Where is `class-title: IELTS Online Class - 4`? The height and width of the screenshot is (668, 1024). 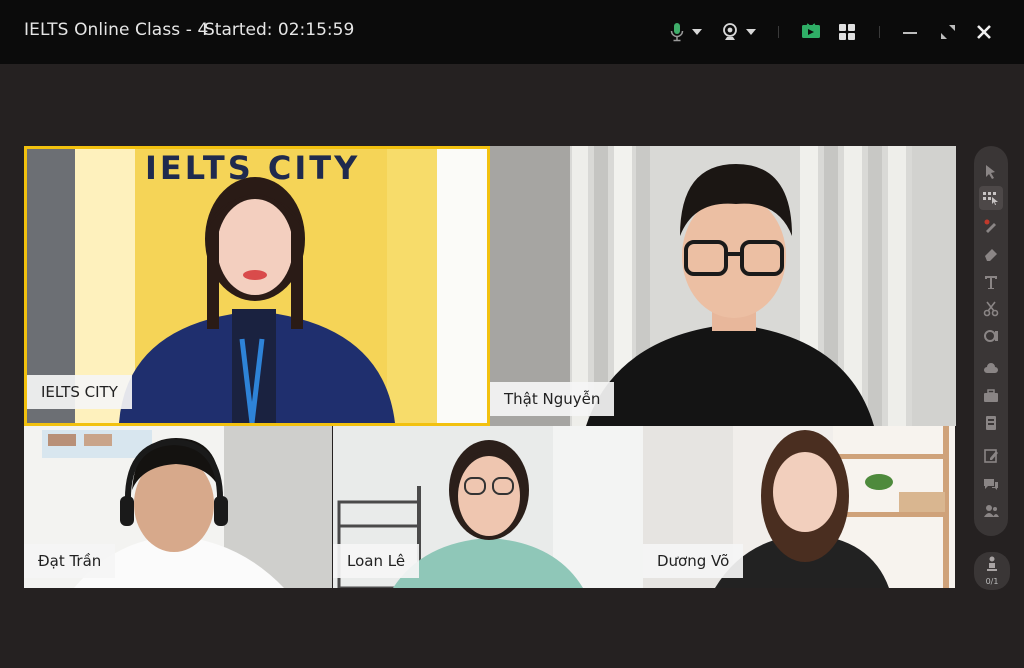
class-title: IELTS Online Class - 4 is located at coordinates (116, 30).